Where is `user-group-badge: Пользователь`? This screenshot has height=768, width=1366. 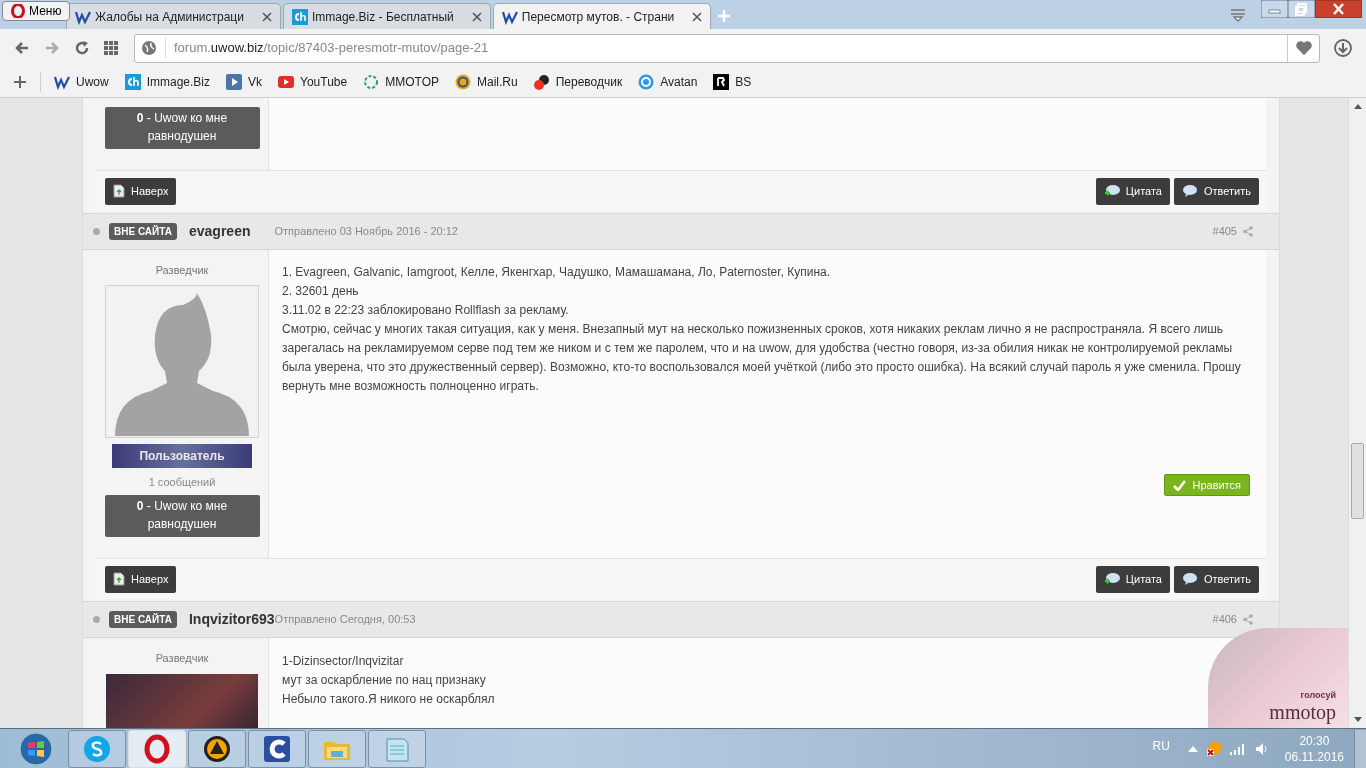
user-group-badge: Пользователь is located at coordinates (182, 455).